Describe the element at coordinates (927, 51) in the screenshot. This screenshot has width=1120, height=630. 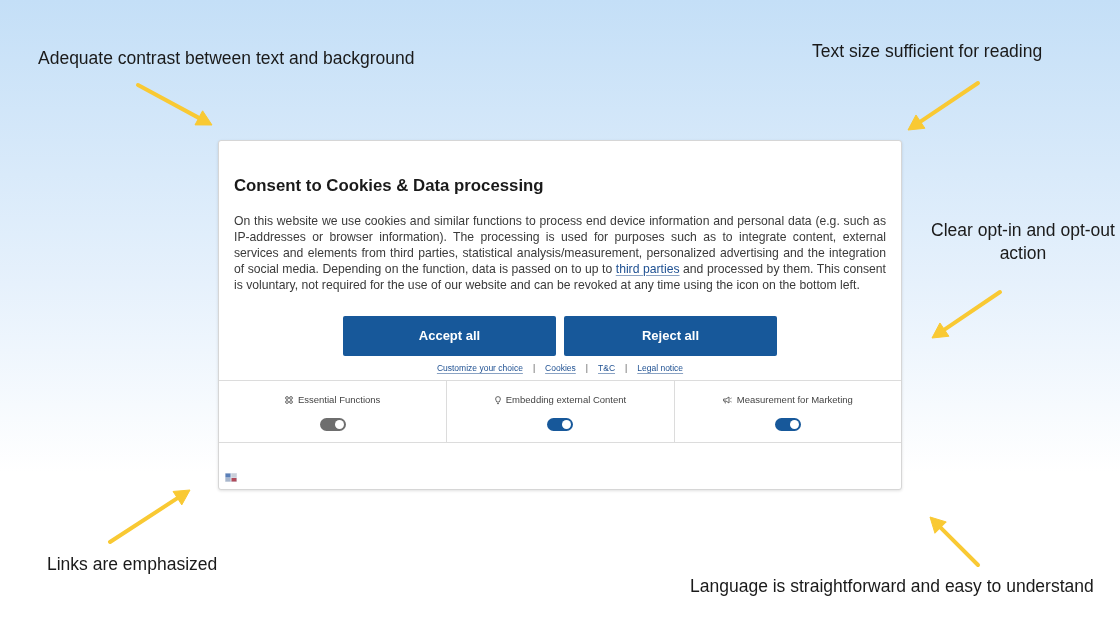
I see `annotation-text: Text size sufficient for reading` at that location.